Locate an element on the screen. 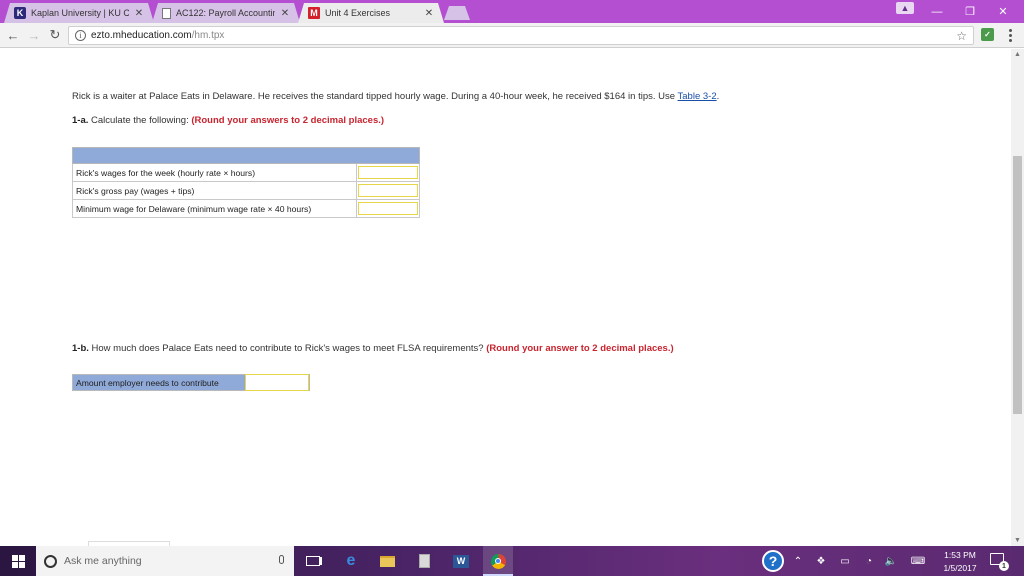 This screenshot has height=576, width=1024. document-icon is located at coordinates (166, 13).